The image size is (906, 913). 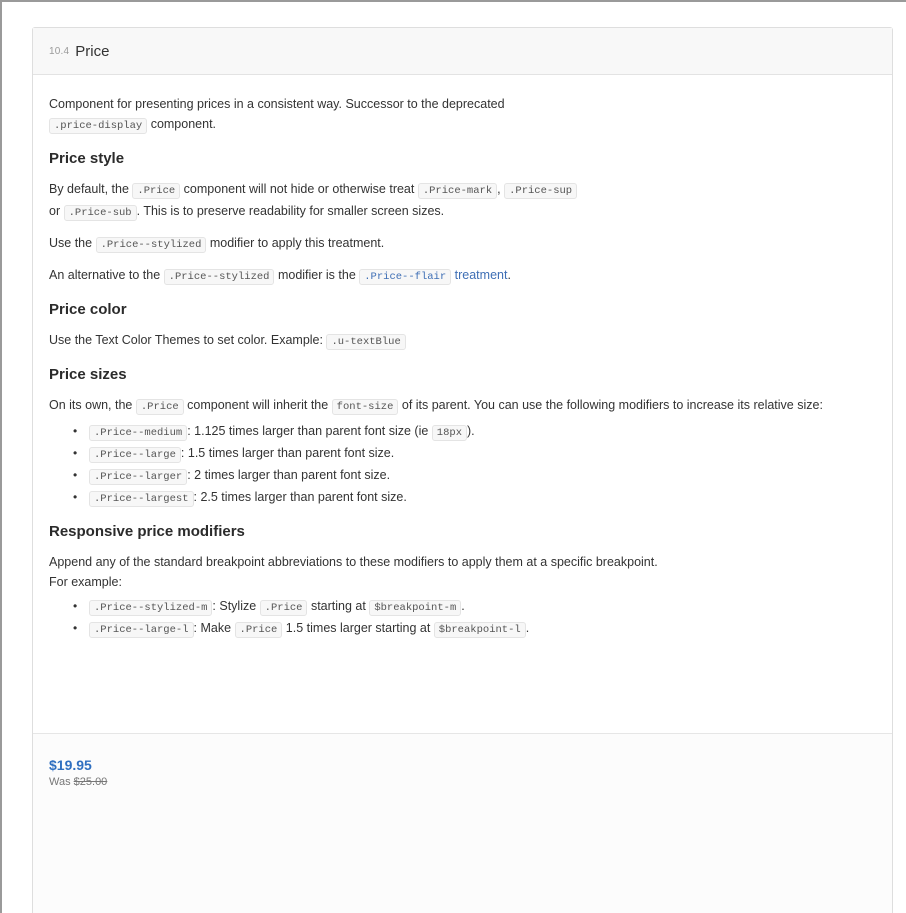 What do you see at coordinates (338, 606) in the screenshot?
I see `text: starting at` at bounding box center [338, 606].